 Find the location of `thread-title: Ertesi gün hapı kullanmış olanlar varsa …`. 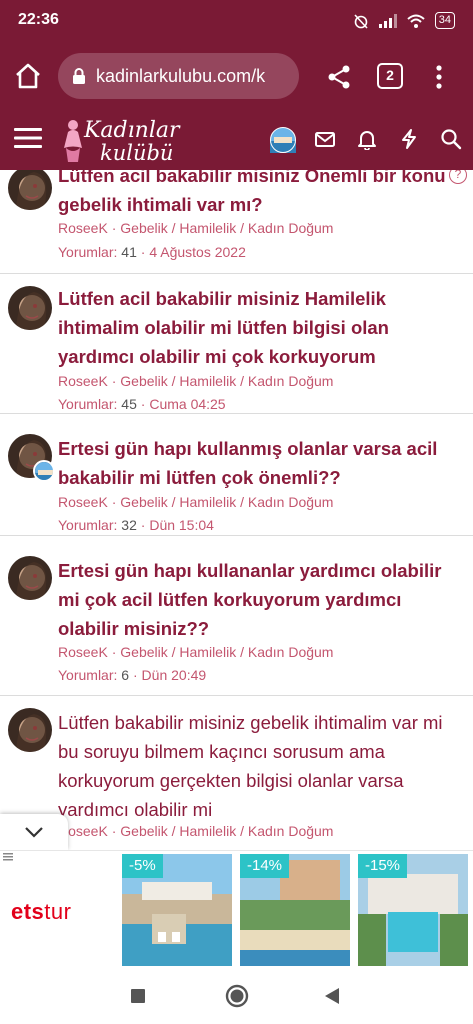

thread-title: Ertesi gün hapı kullanmış olanlar varsa … is located at coordinates (260, 463).